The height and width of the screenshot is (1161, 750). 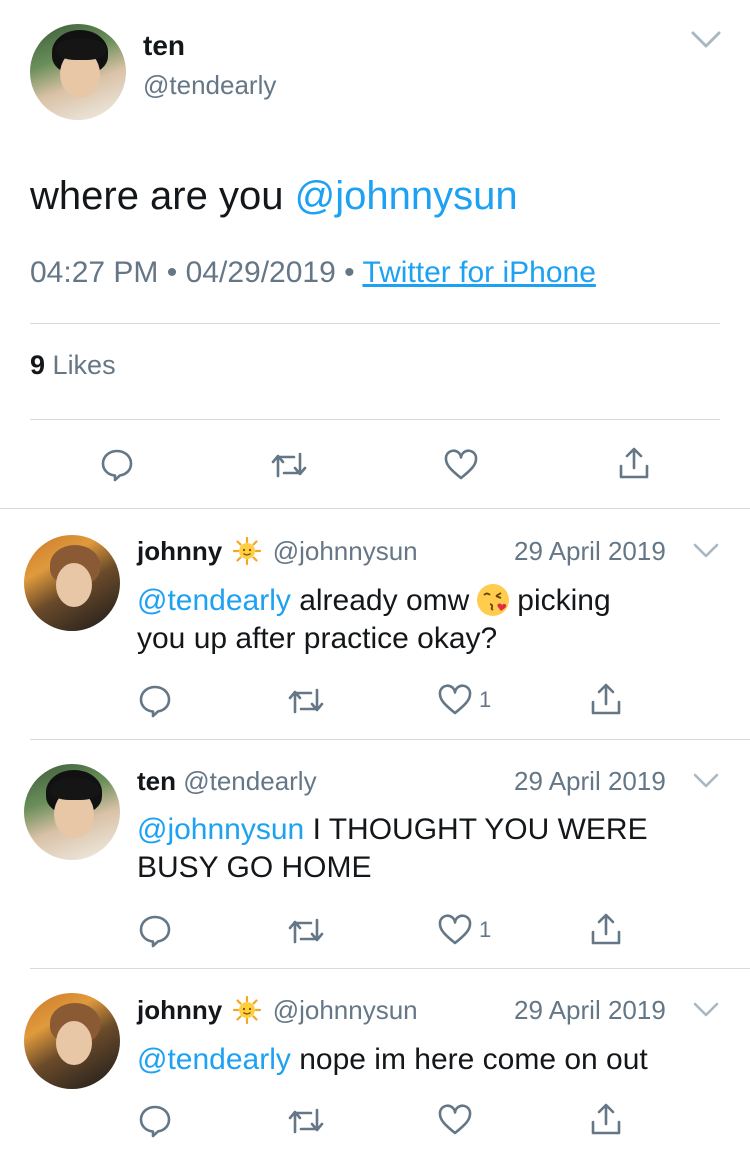 I want to click on reply-text-line: picking, so click(x=564, y=600).